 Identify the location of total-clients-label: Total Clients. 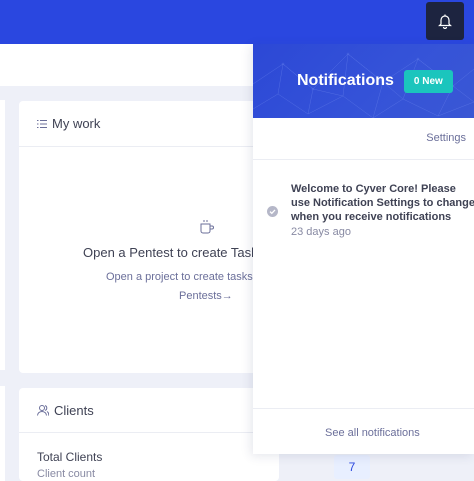
(70, 457).